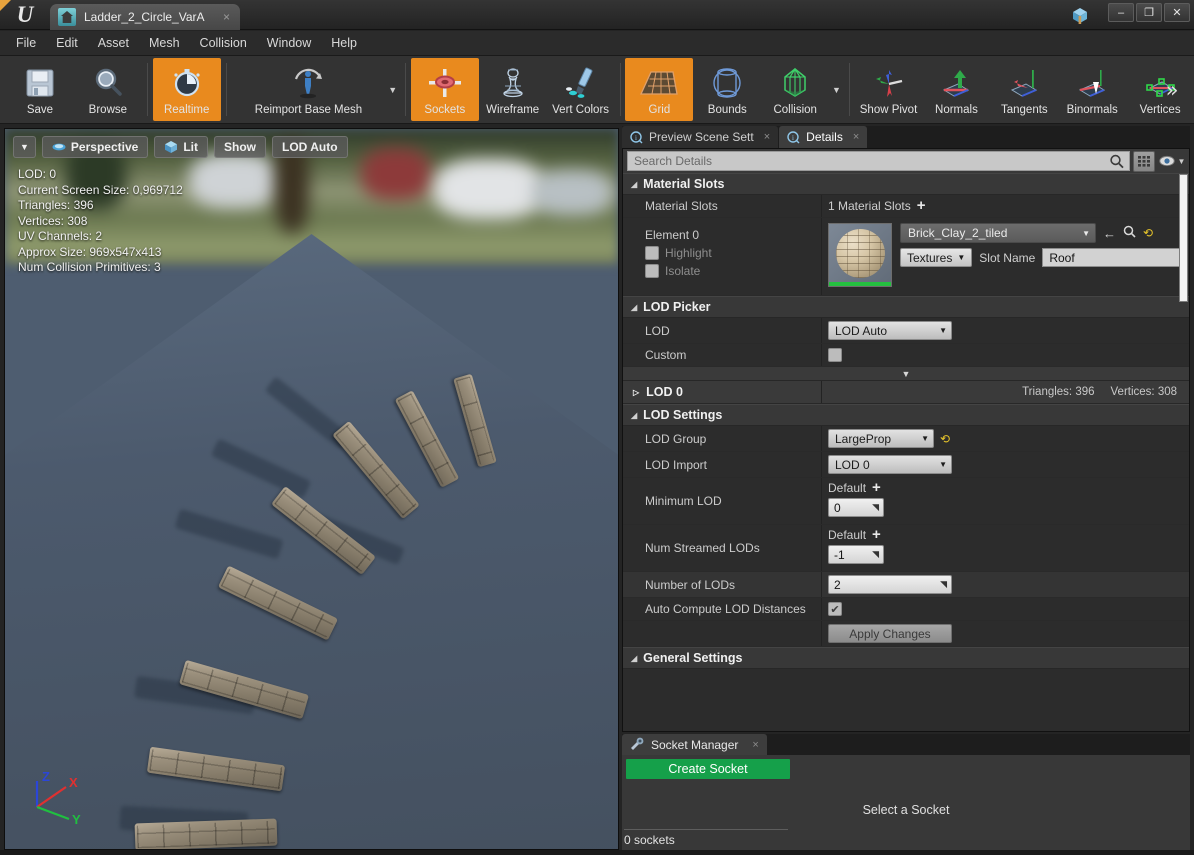 This screenshot has height=855, width=1194. What do you see at coordinates (1177, 12) in the screenshot?
I see `close-button: ✕` at bounding box center [1177, 12].